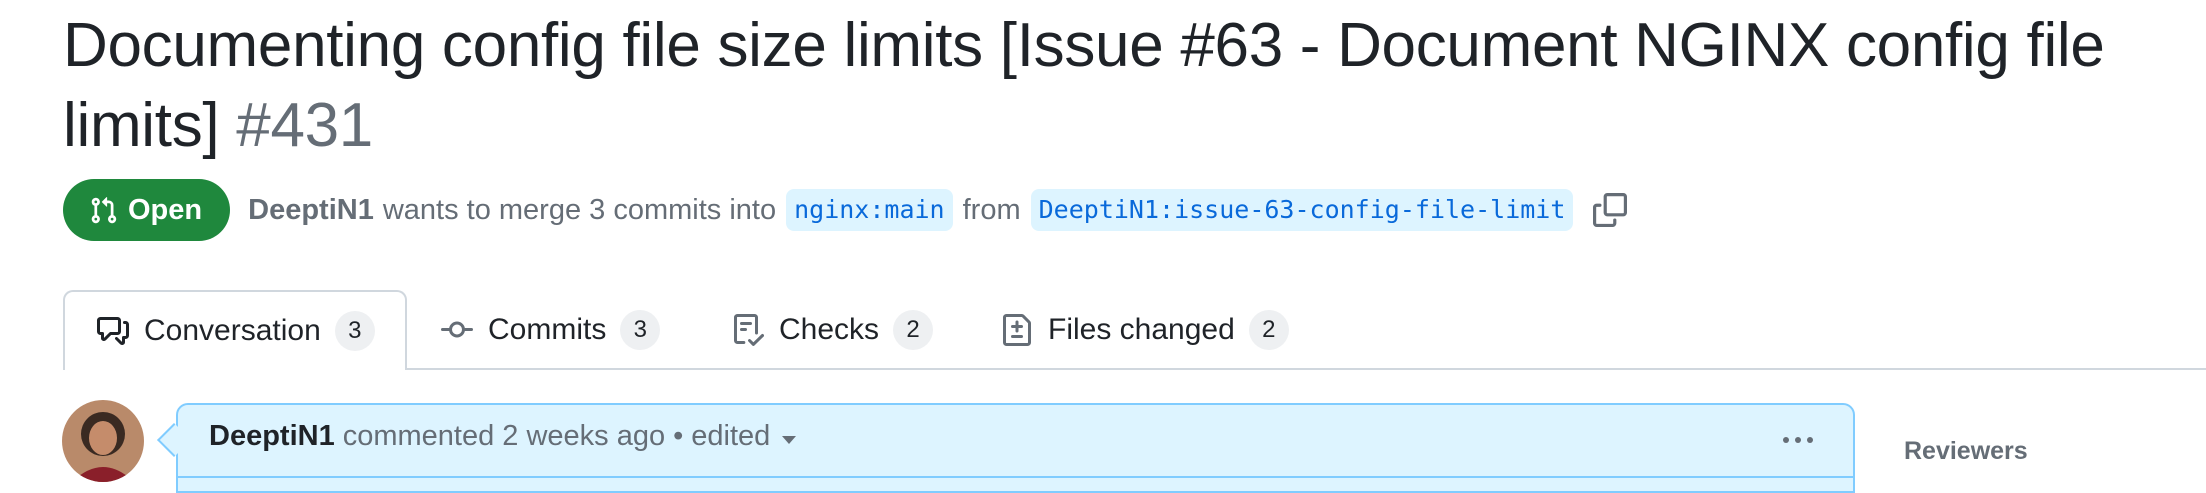 This screenshot has height=493, width=2206. I want to click on pr-author-link: DeeptiN1, so click(311, 210).